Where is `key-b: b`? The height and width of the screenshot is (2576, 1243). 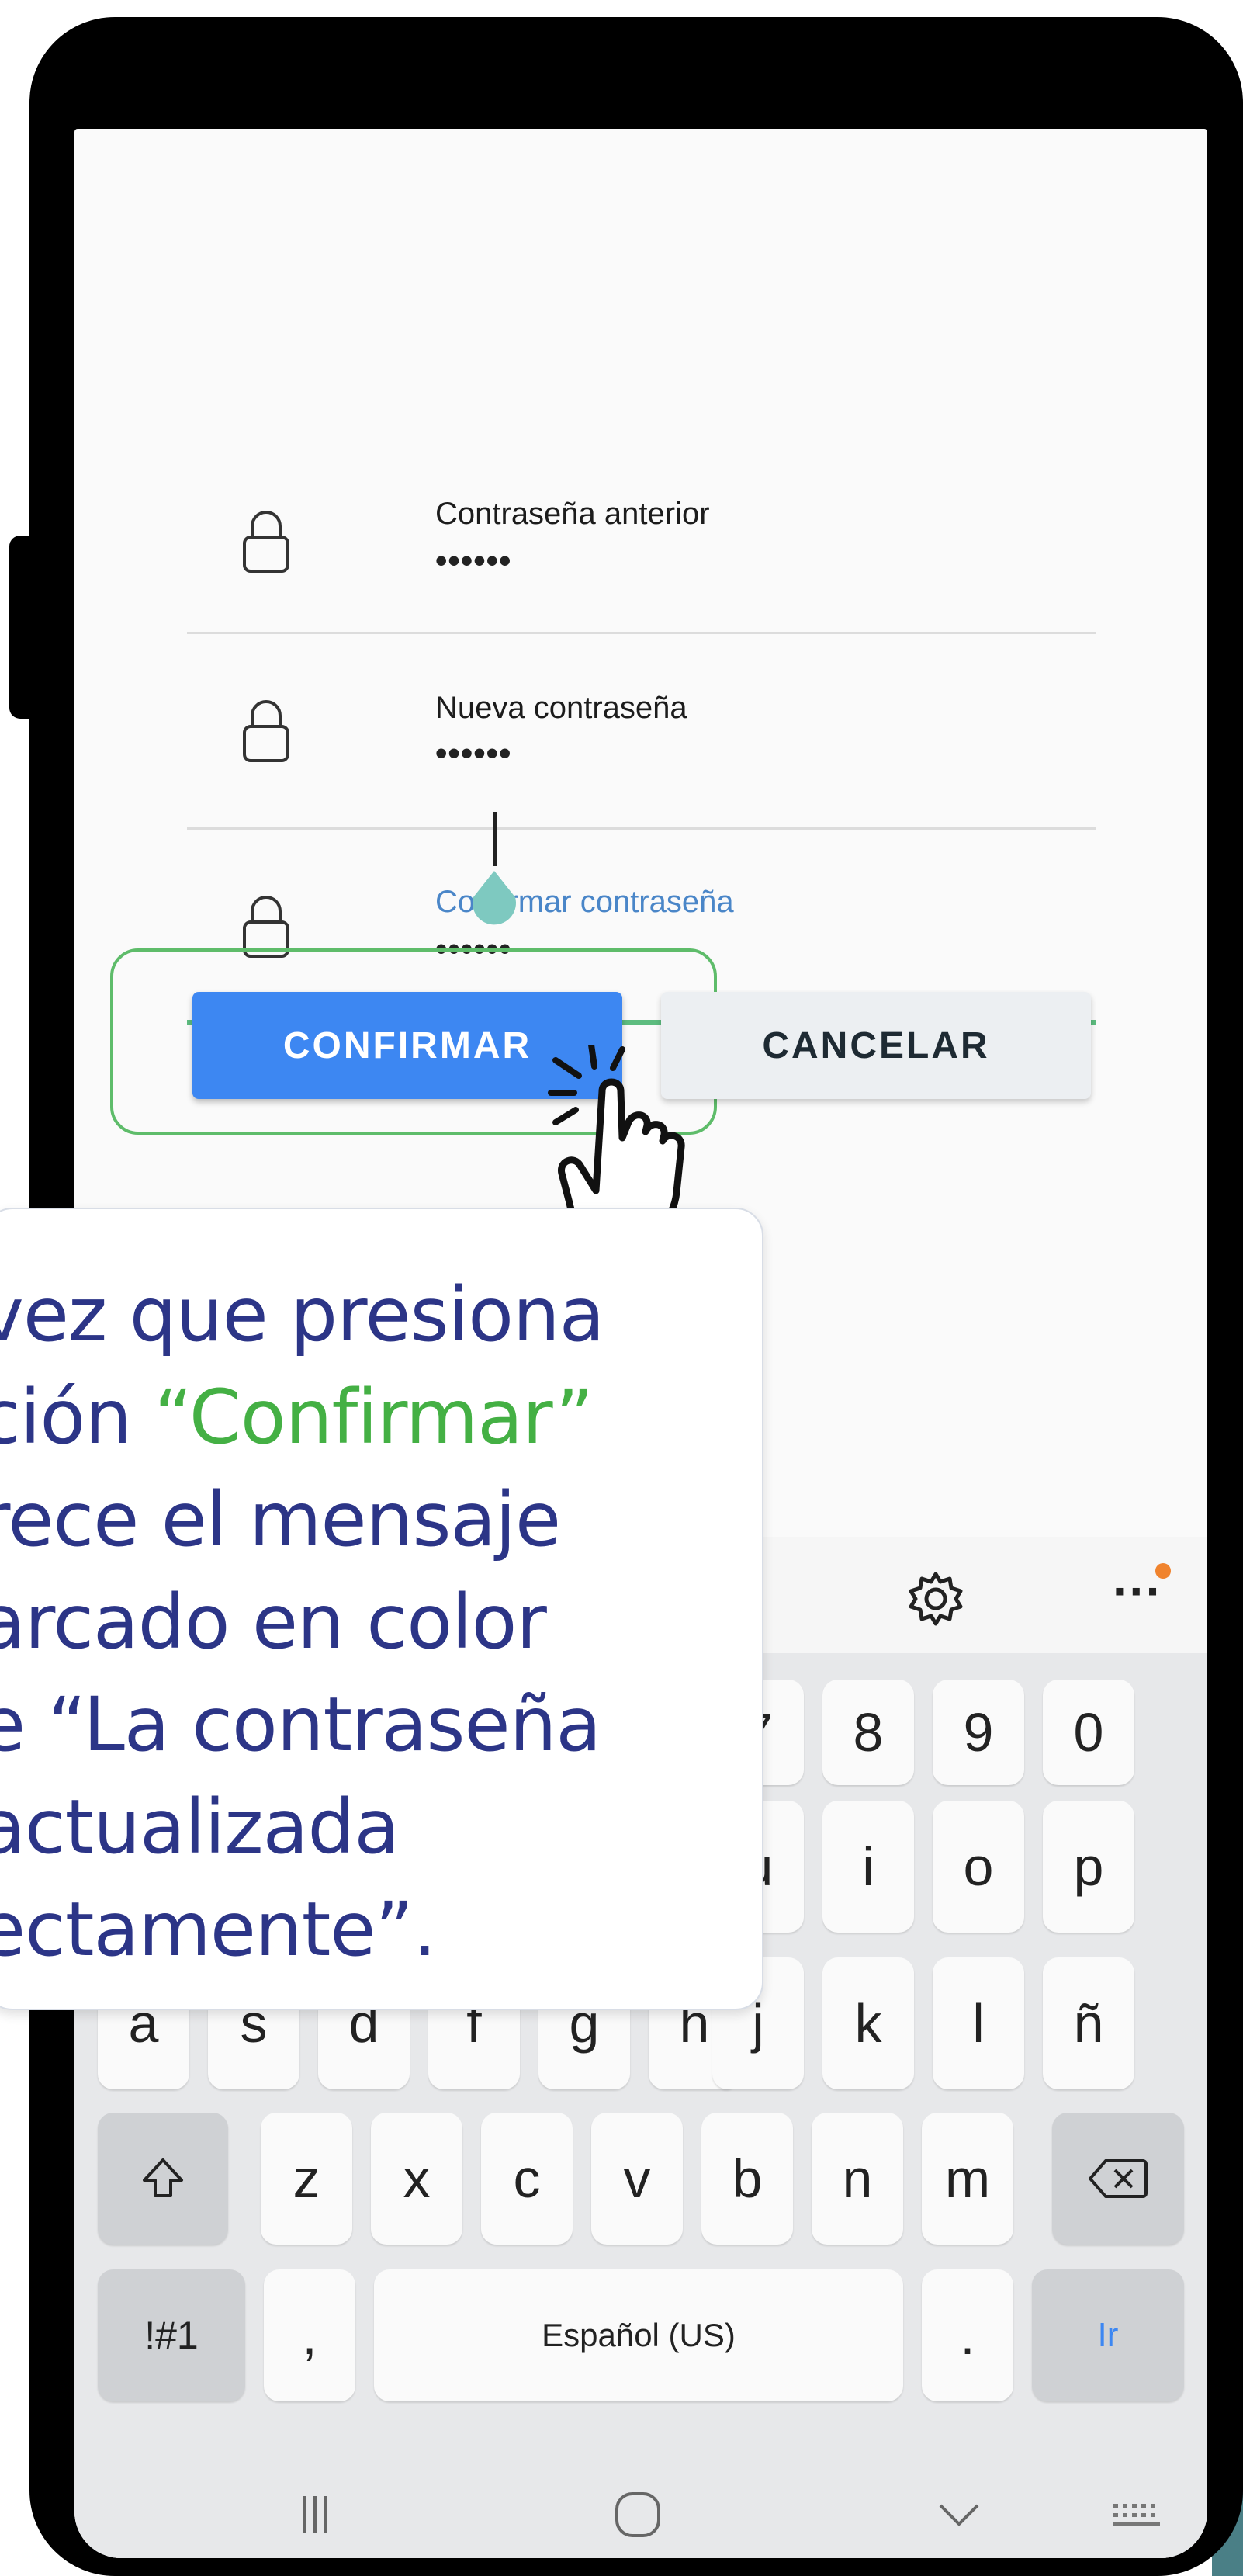 key-b: b is located at coordinates (747, 2179).